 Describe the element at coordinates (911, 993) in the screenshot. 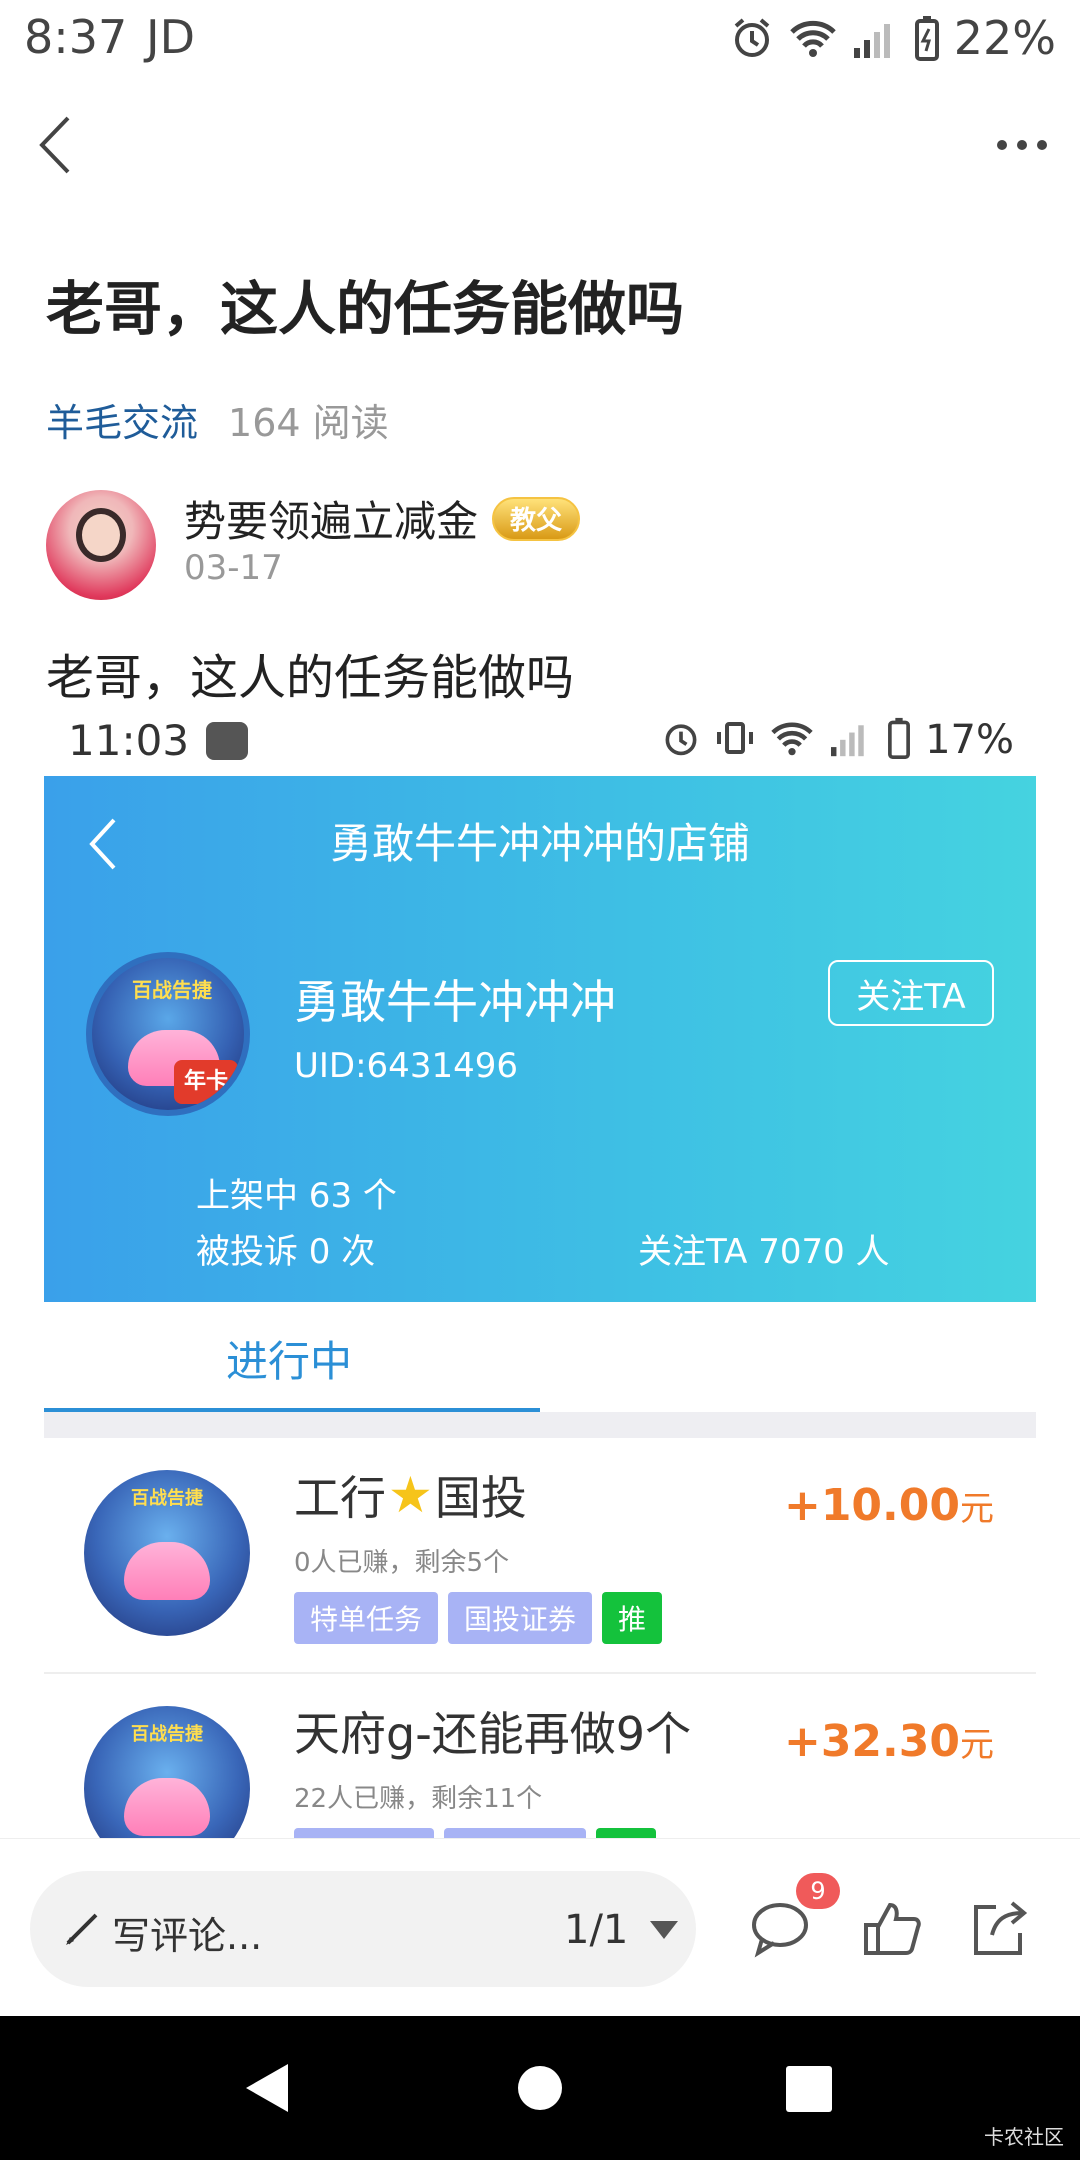

I see `follow-button: 关注TA` at that location.